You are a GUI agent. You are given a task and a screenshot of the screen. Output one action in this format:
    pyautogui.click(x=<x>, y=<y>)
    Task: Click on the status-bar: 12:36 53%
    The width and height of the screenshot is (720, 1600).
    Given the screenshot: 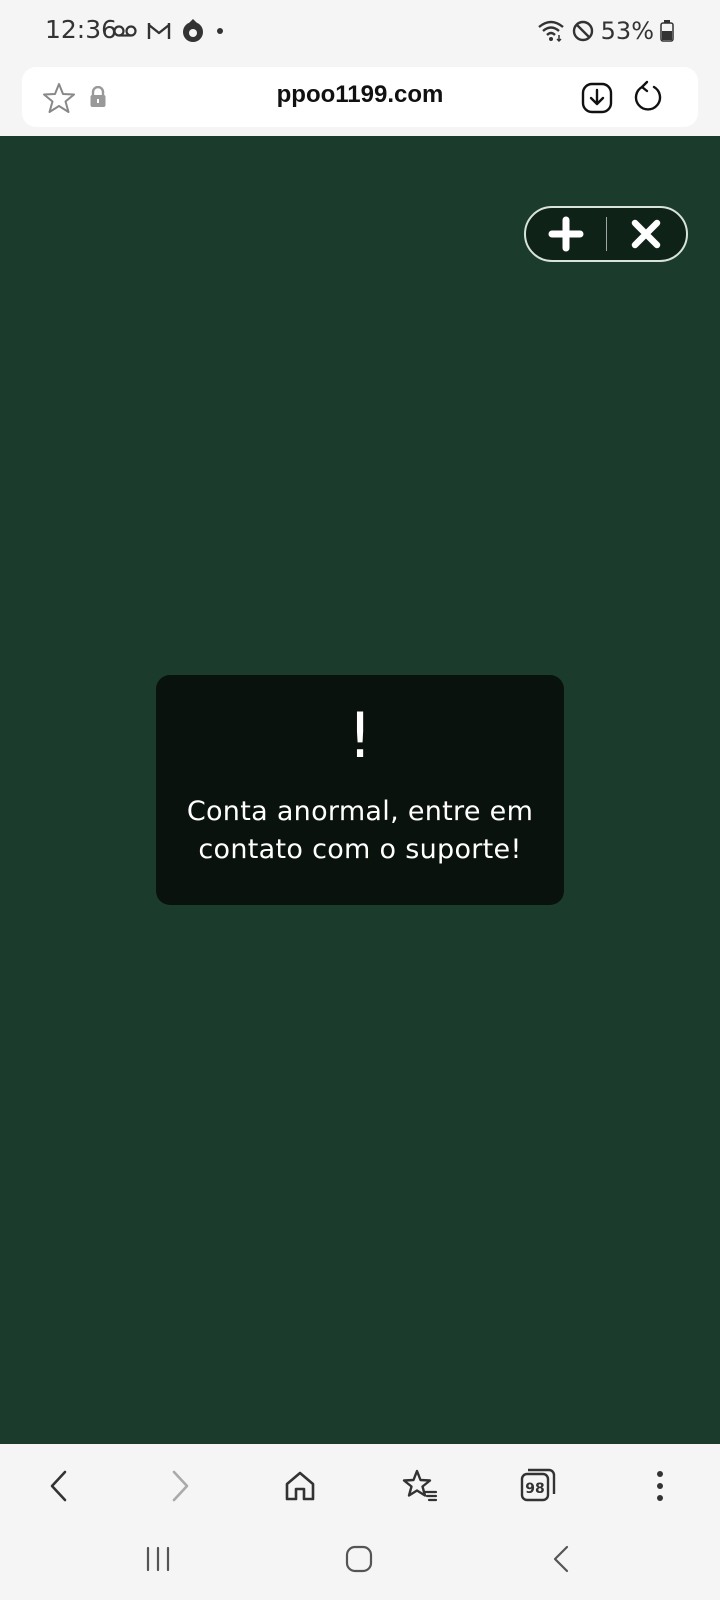 What is the action you would take?
    pyautogui.click(x=360, y=31)
    